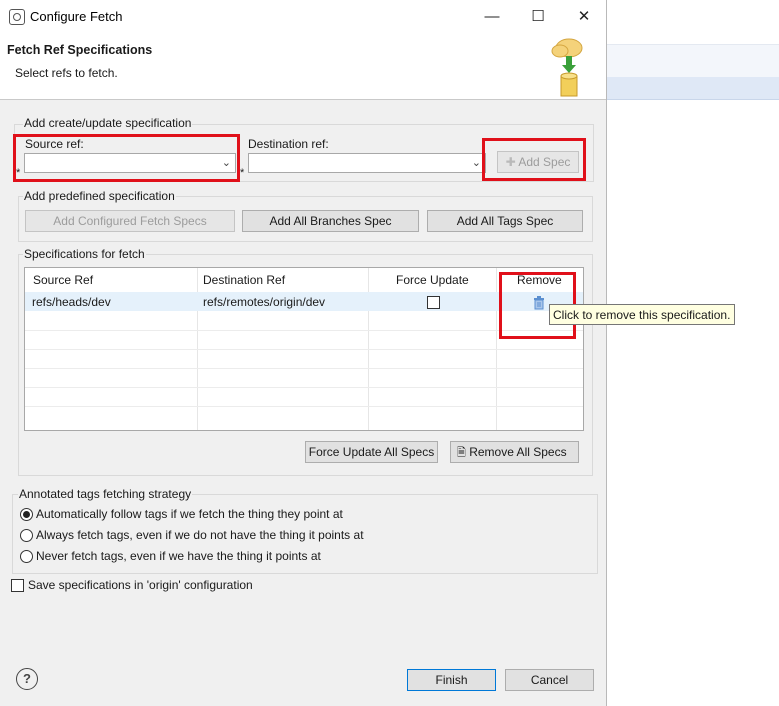 Image resolution: width=779 pixels, height=706 pixels. What do you see at coordinates (584, 17) in the screenshot?
I see `close-button: ✕` at bounding box center [584, 17].